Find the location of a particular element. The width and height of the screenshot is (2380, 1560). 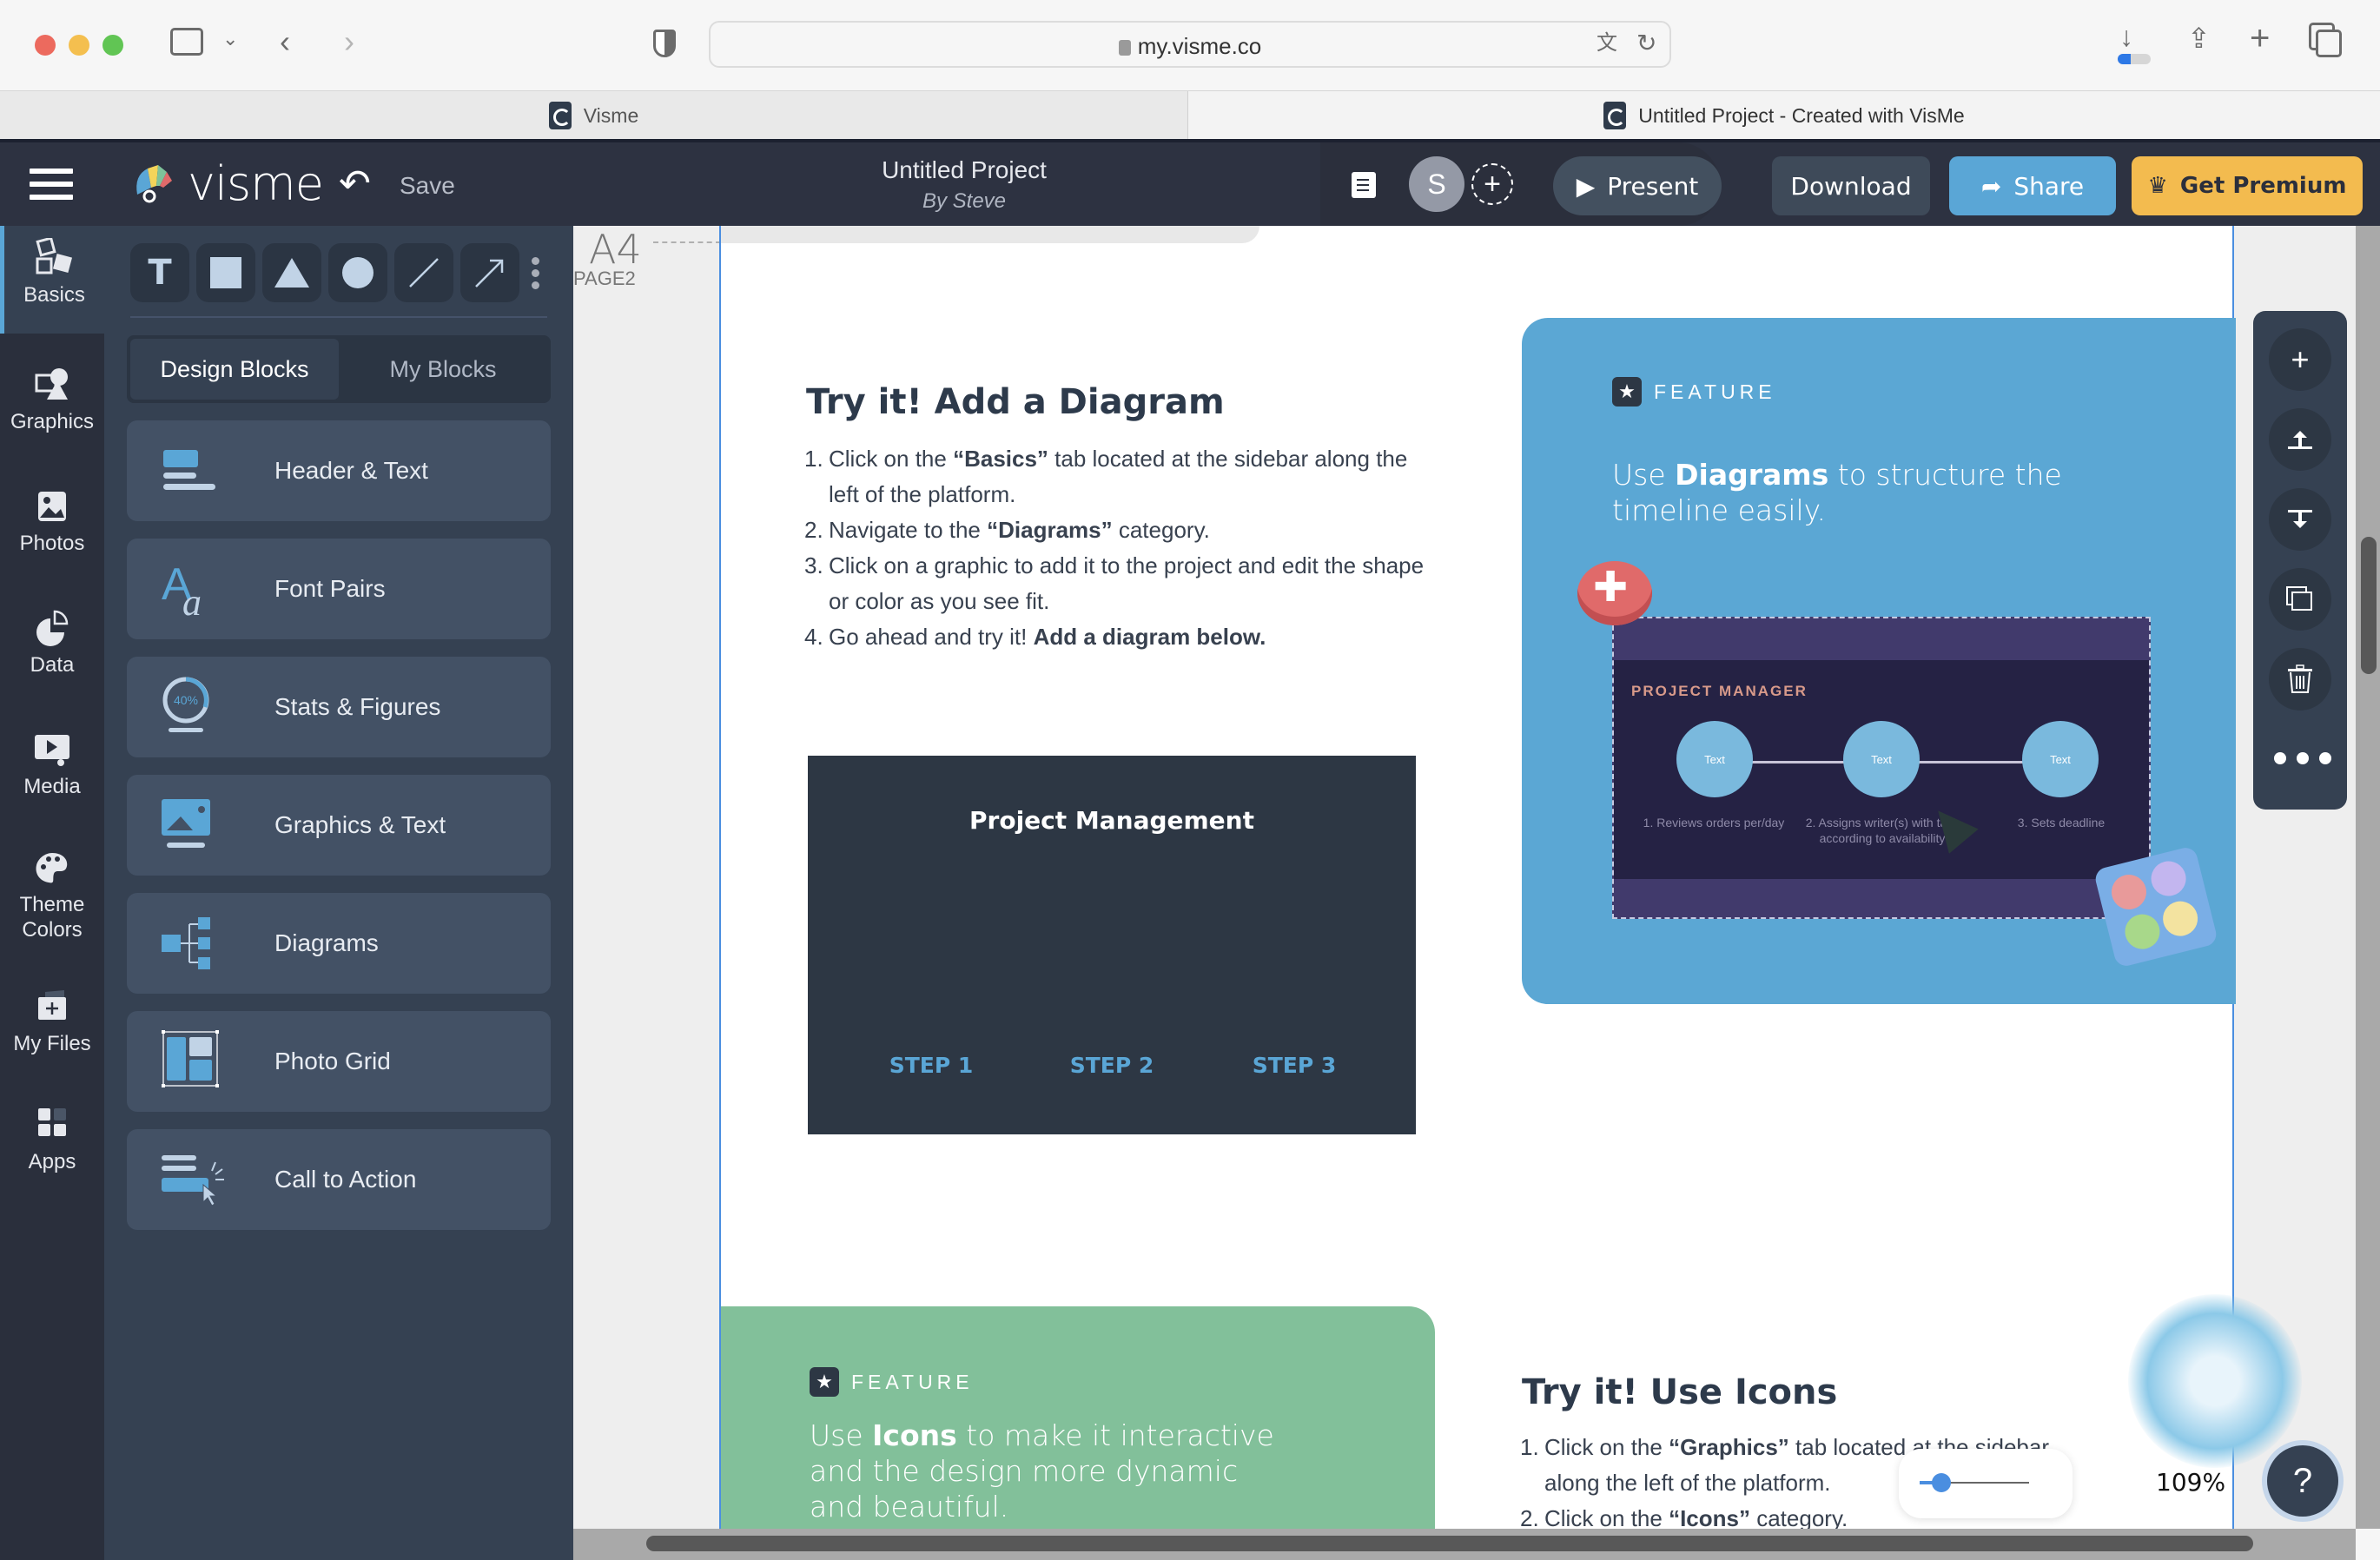

url-text: my.visme.co is located at coordinates (1199, 46).